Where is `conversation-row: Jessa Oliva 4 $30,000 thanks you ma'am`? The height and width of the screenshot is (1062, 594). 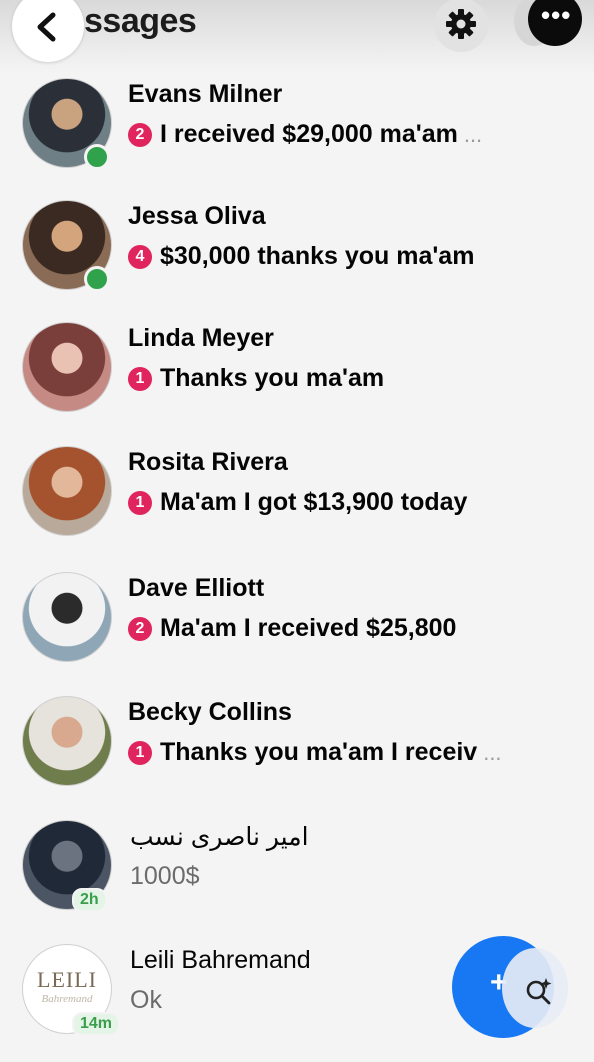 conversation-row: Jessa Oliva 4 $30,000 thanks you ma'am is located at coordinates (297, 256).